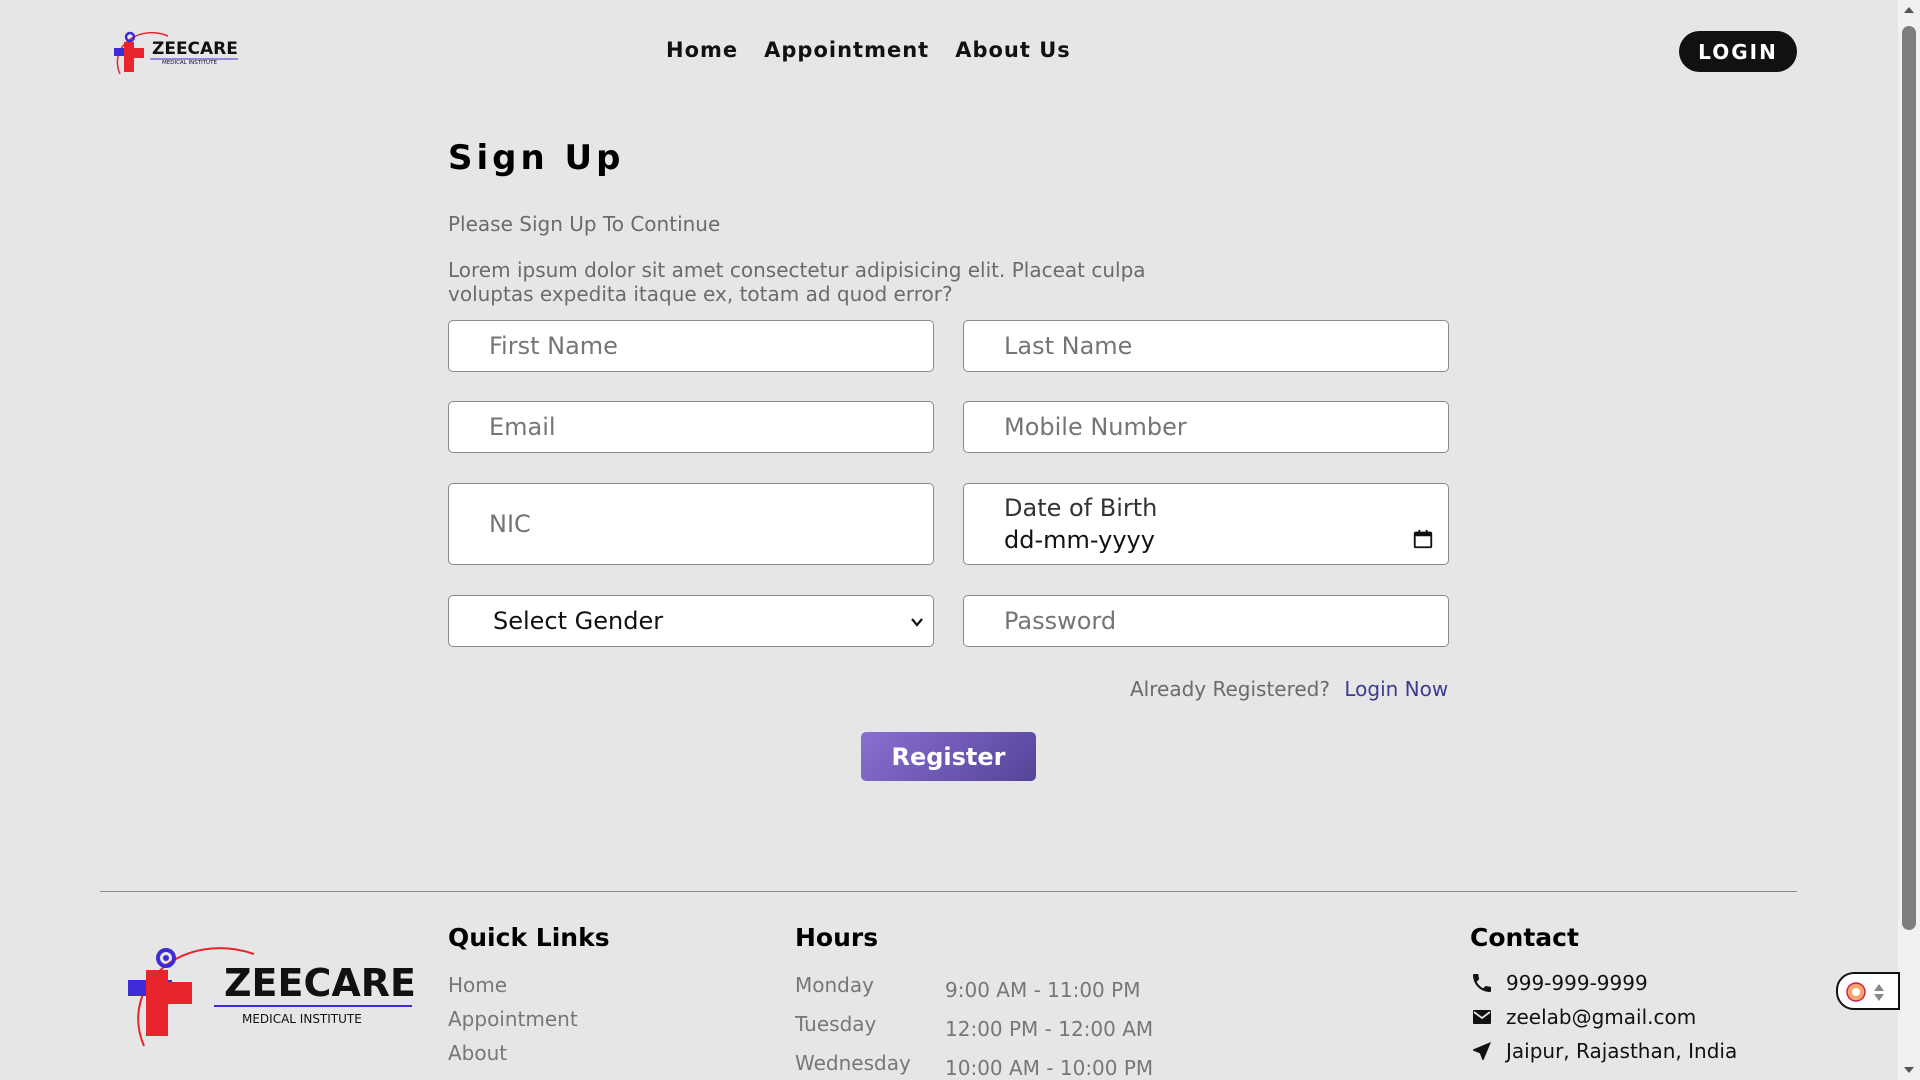  I want to click on quick-links-title: Quick Links, so click(529, 937).